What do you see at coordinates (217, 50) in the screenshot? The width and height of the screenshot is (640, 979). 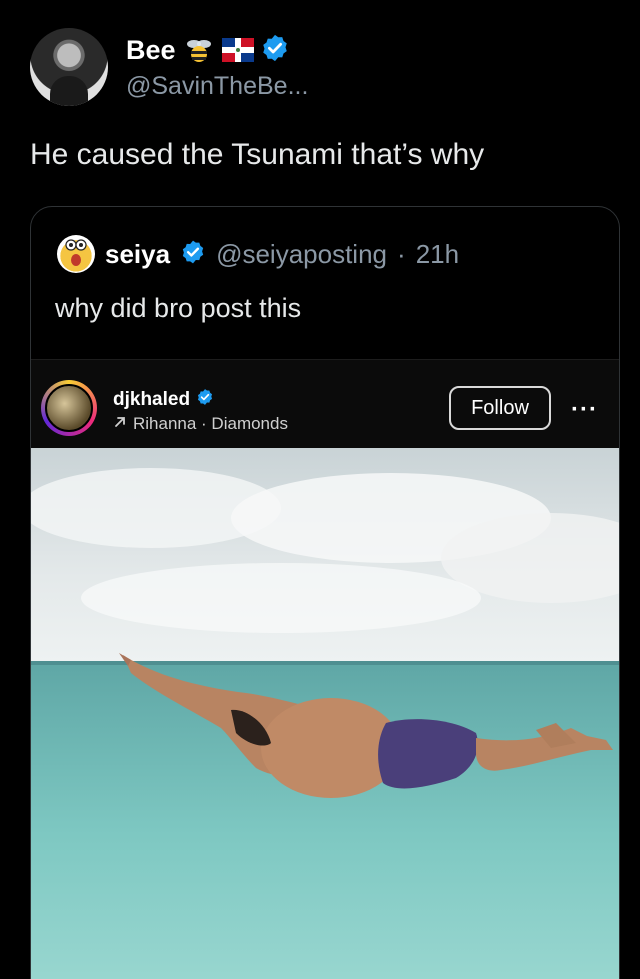 I see `name-line: Bee` at bounding box center [217, 50].